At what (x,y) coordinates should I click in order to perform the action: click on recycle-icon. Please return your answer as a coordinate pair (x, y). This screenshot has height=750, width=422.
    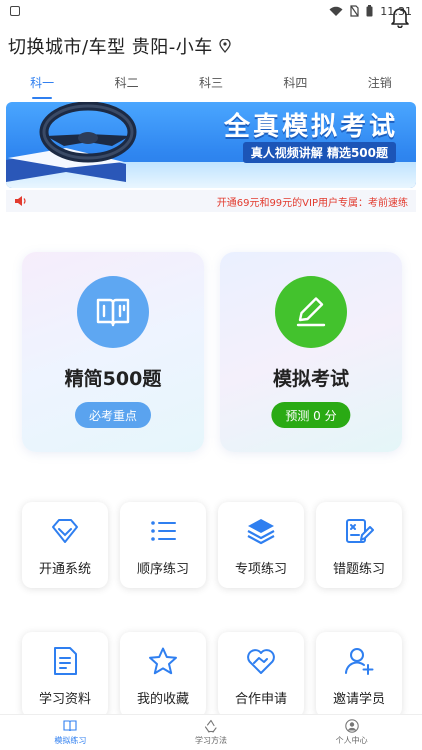
    Looking at the image, I should click on (210, 726).